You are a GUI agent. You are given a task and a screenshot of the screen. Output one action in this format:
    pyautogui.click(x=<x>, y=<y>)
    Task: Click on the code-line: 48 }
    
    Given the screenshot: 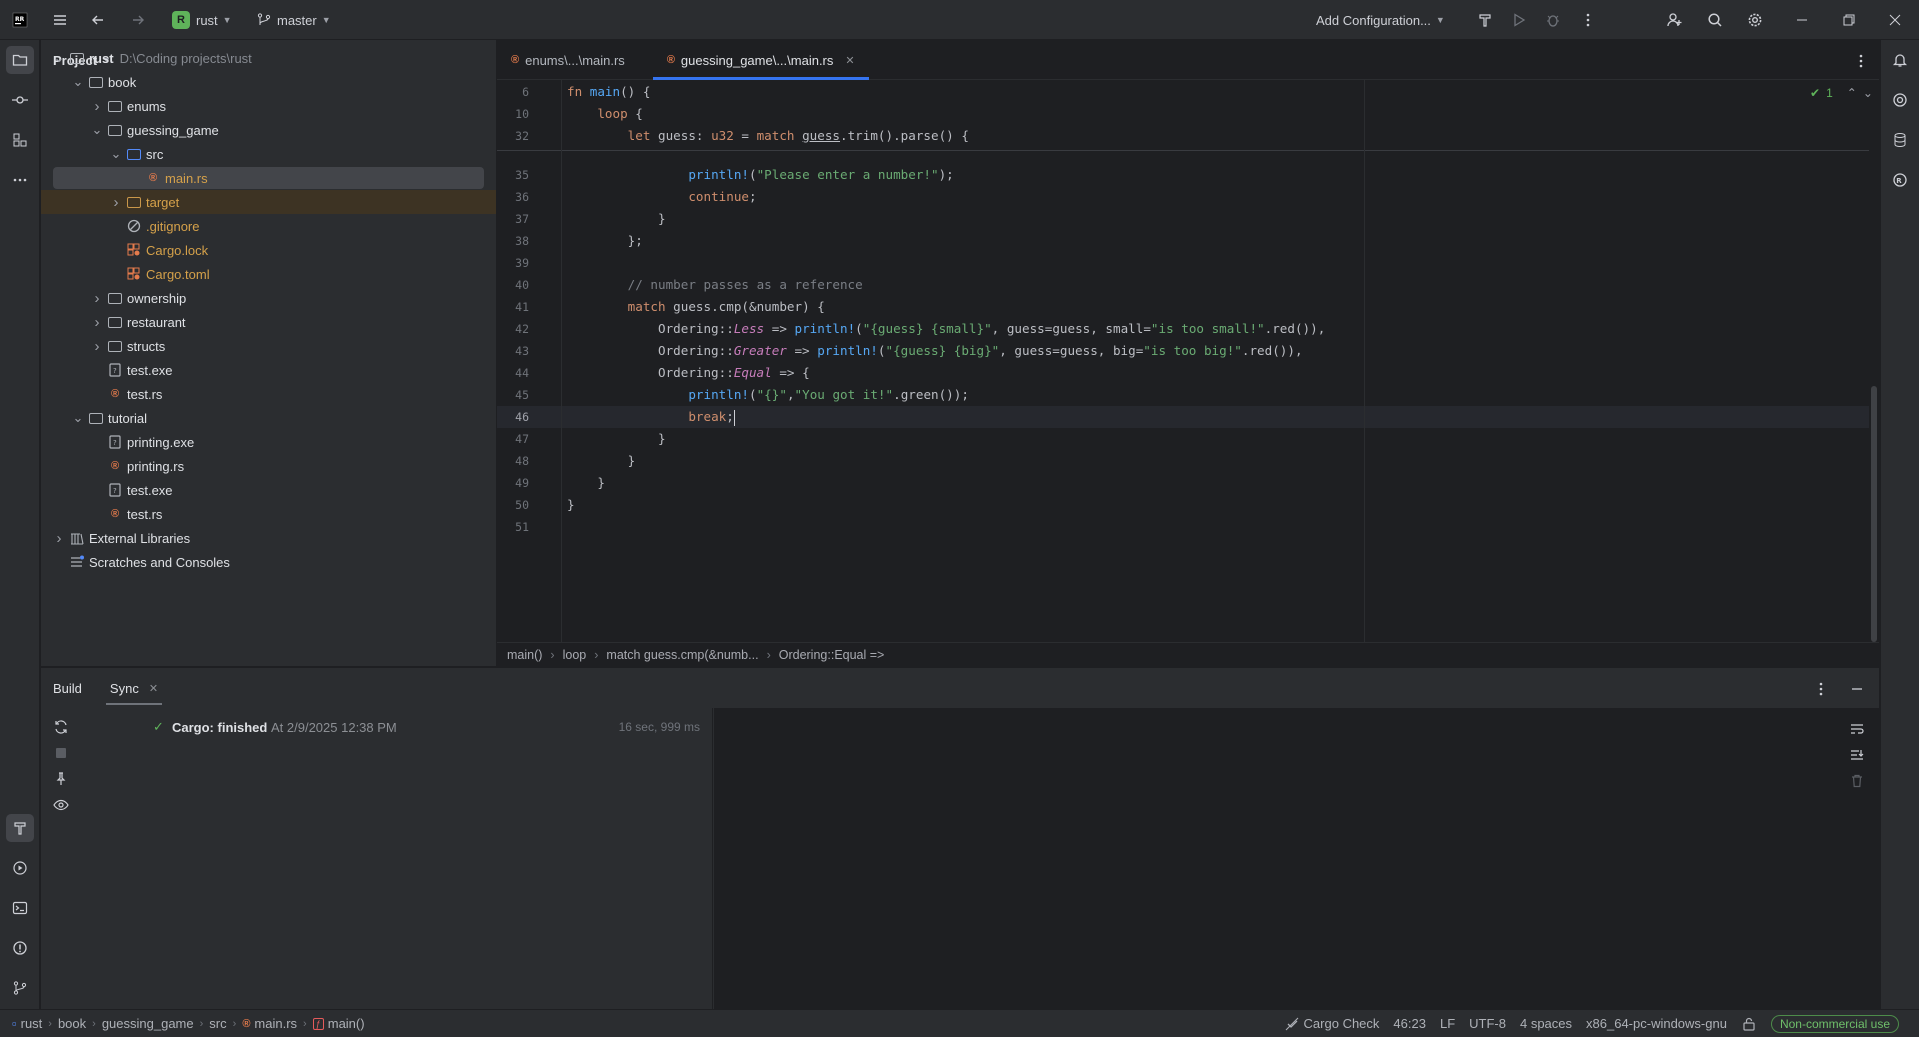 What is the action you would take?
    pyautogui.click(x=1183, y=461)
    